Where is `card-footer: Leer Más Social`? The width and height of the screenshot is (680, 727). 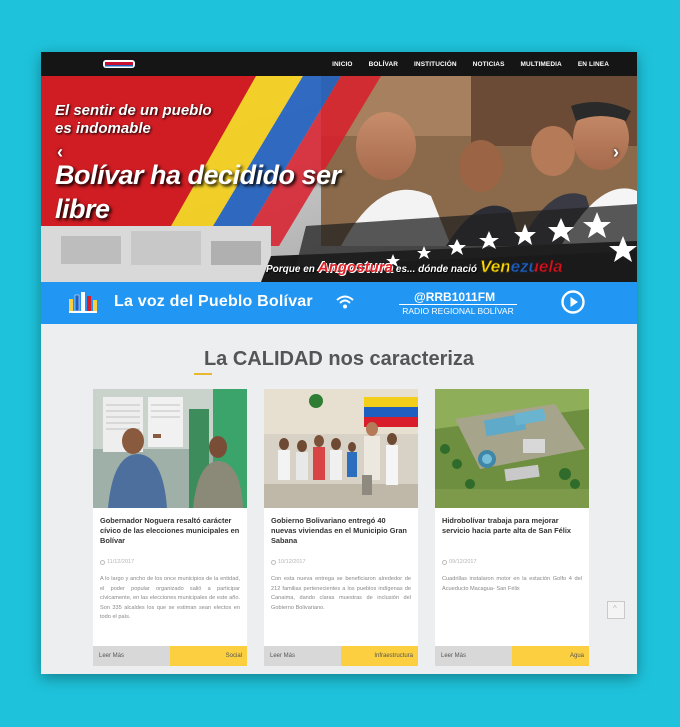 card-footer: Leer Más Social is located at coordinates (170, 656).